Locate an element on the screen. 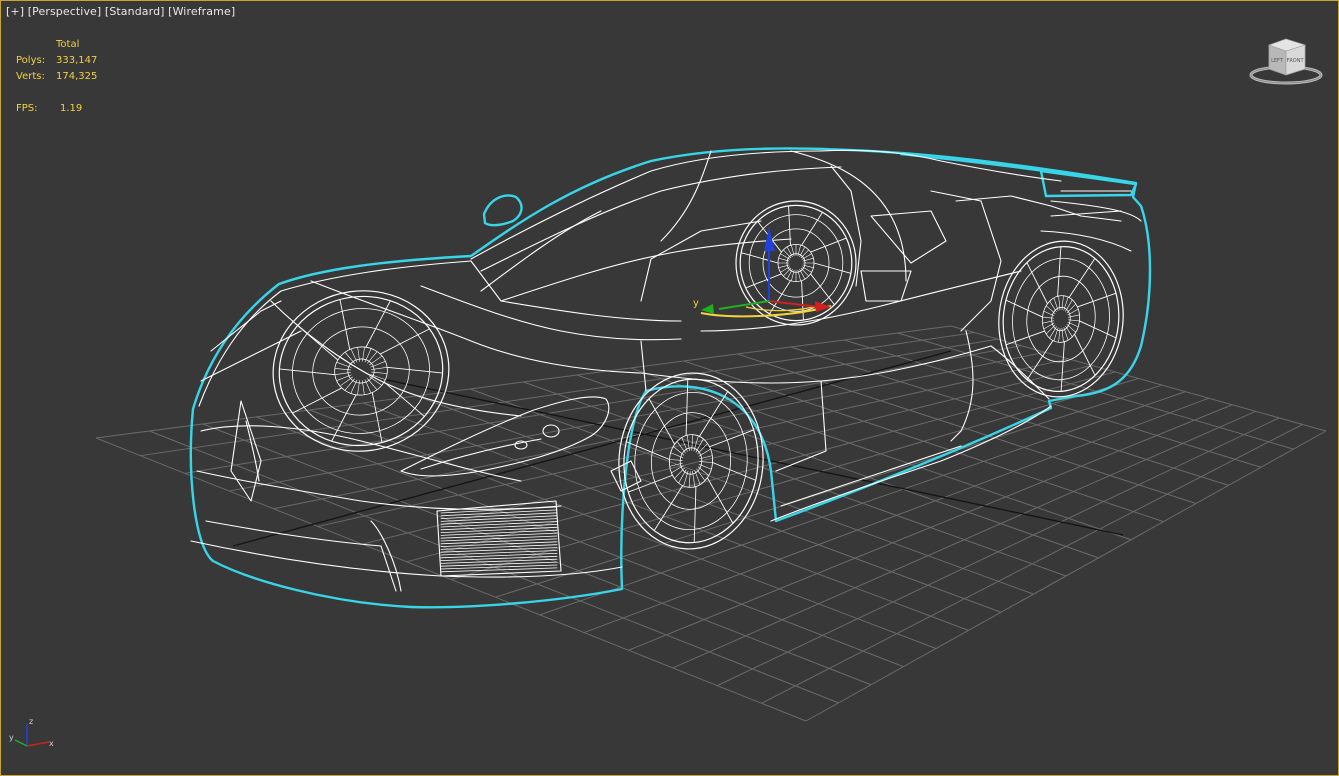 This screenshot has height=776, width=1339. tripod-y-label: y is located at coordinates (11, 737).